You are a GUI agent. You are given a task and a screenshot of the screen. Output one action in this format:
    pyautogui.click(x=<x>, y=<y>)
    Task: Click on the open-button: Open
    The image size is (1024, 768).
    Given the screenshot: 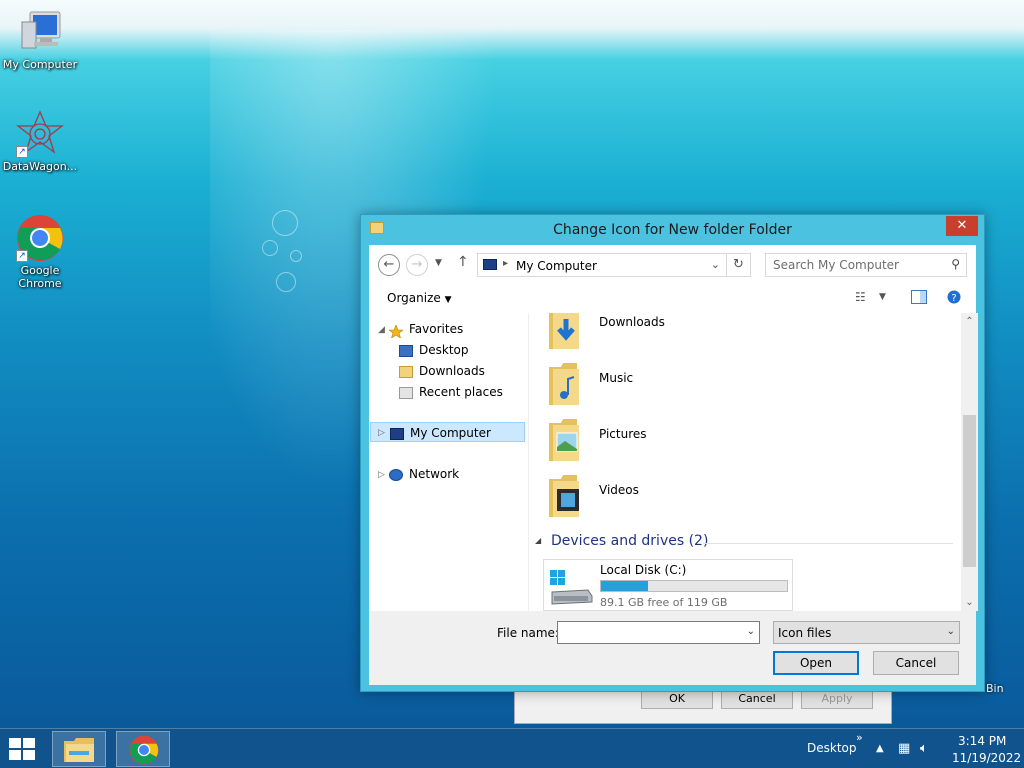 What is the action you would take?
    pyautogui.click(x=816, y=663)
    